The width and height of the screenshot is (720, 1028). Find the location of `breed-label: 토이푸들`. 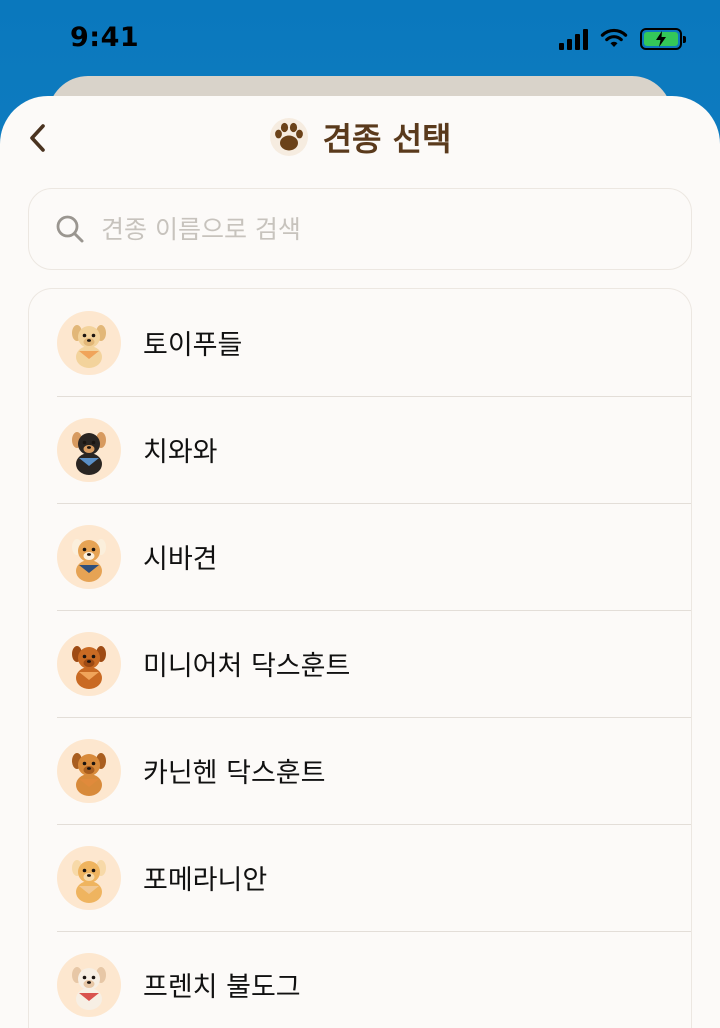

breed-label: 토이푸들 is located at coordinates (193, 345).